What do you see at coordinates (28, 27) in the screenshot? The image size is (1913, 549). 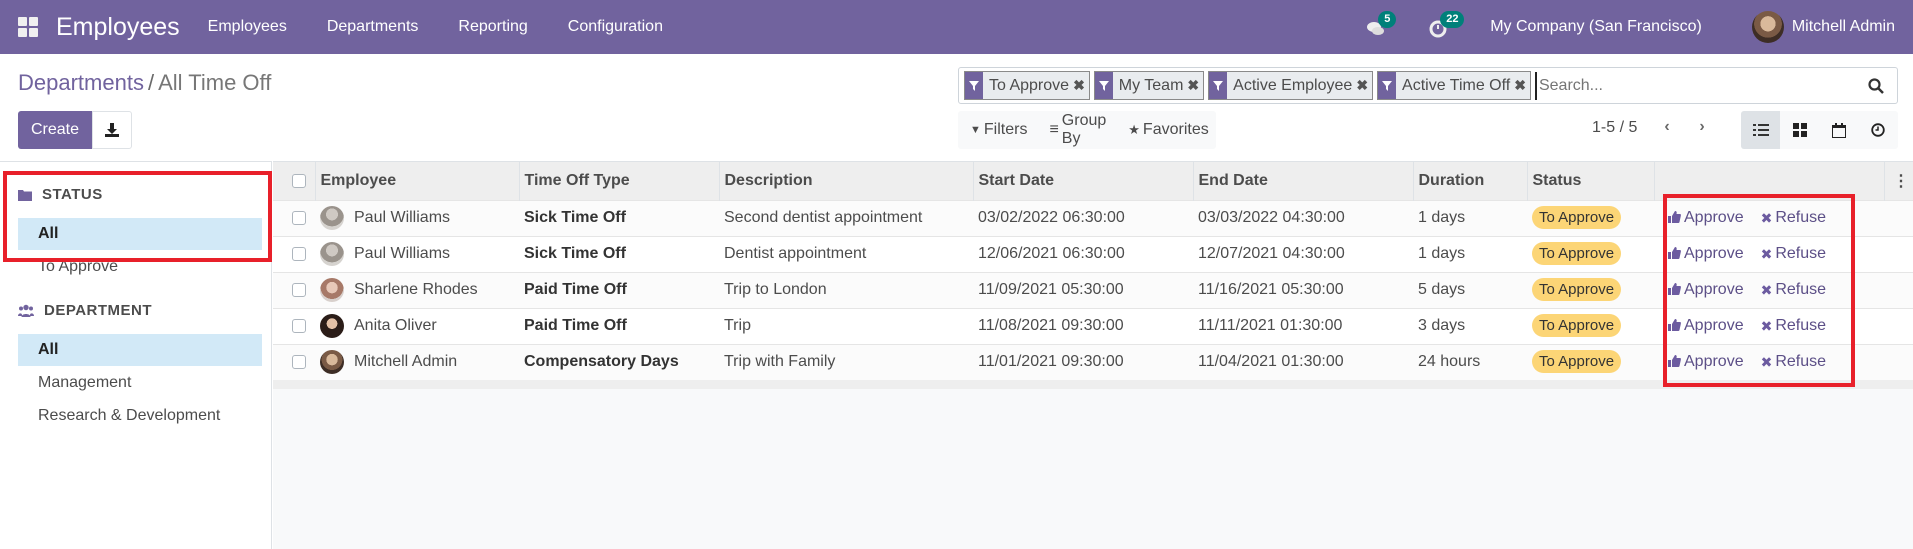 I see `apps-menu-icon` at bounding box center [28, 27].